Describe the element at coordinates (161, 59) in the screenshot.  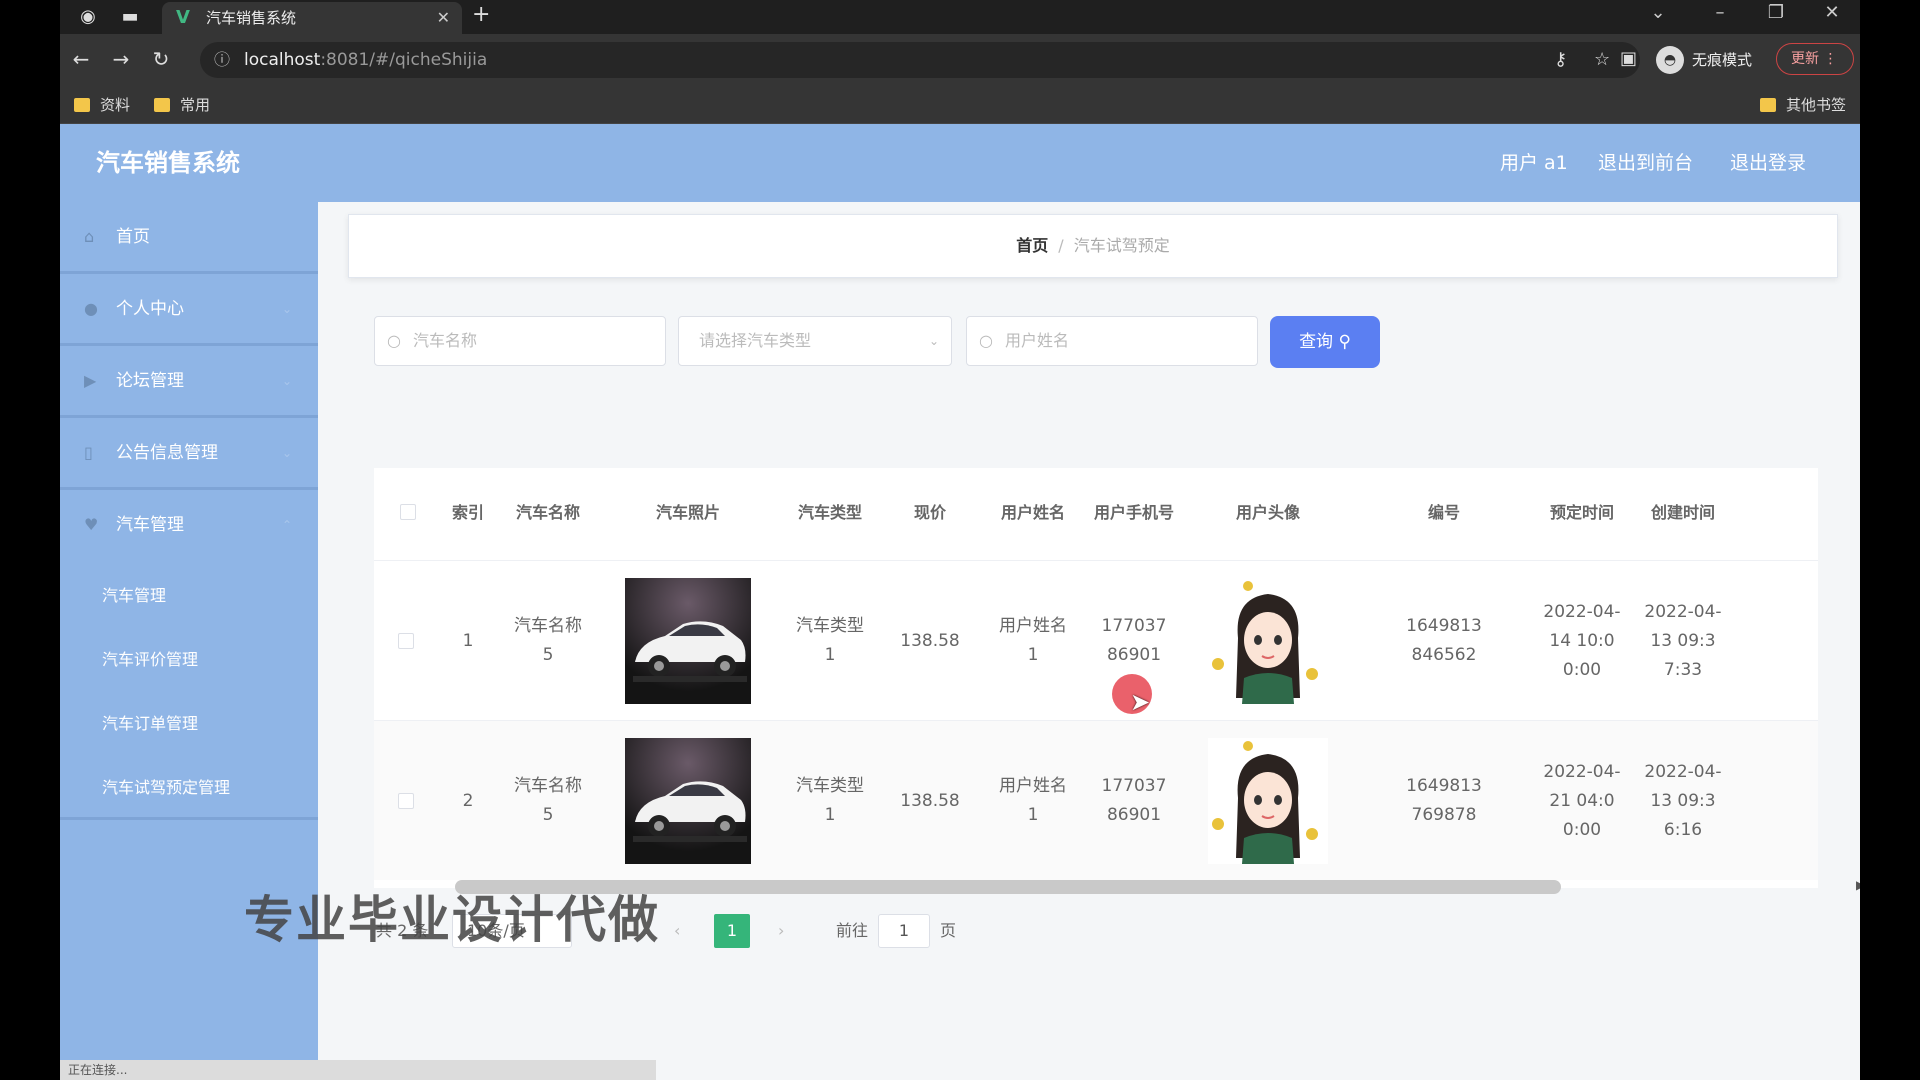
I see `reload-icon: ↻` at that location.